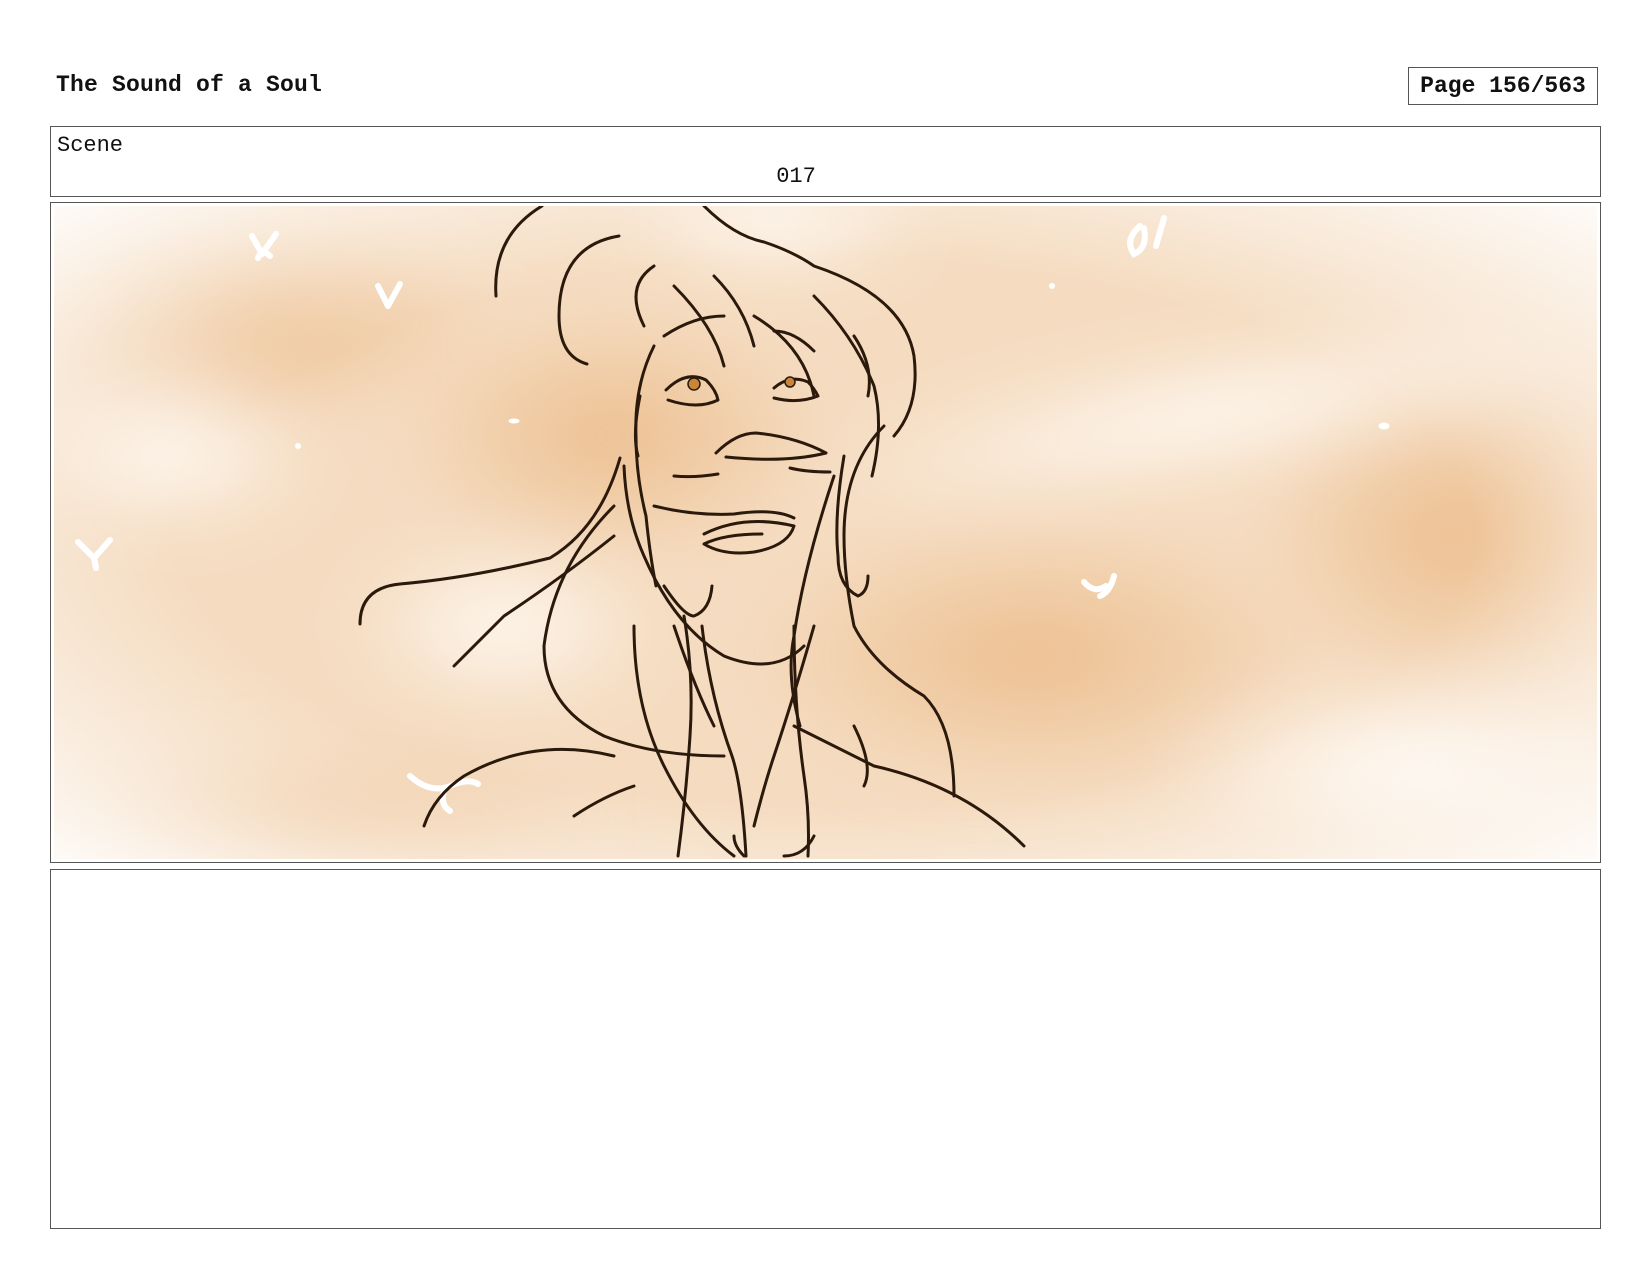 This screenshot has height=1276, width=1648. I want to click on scene-box: Scene 017, so click(825, 161).